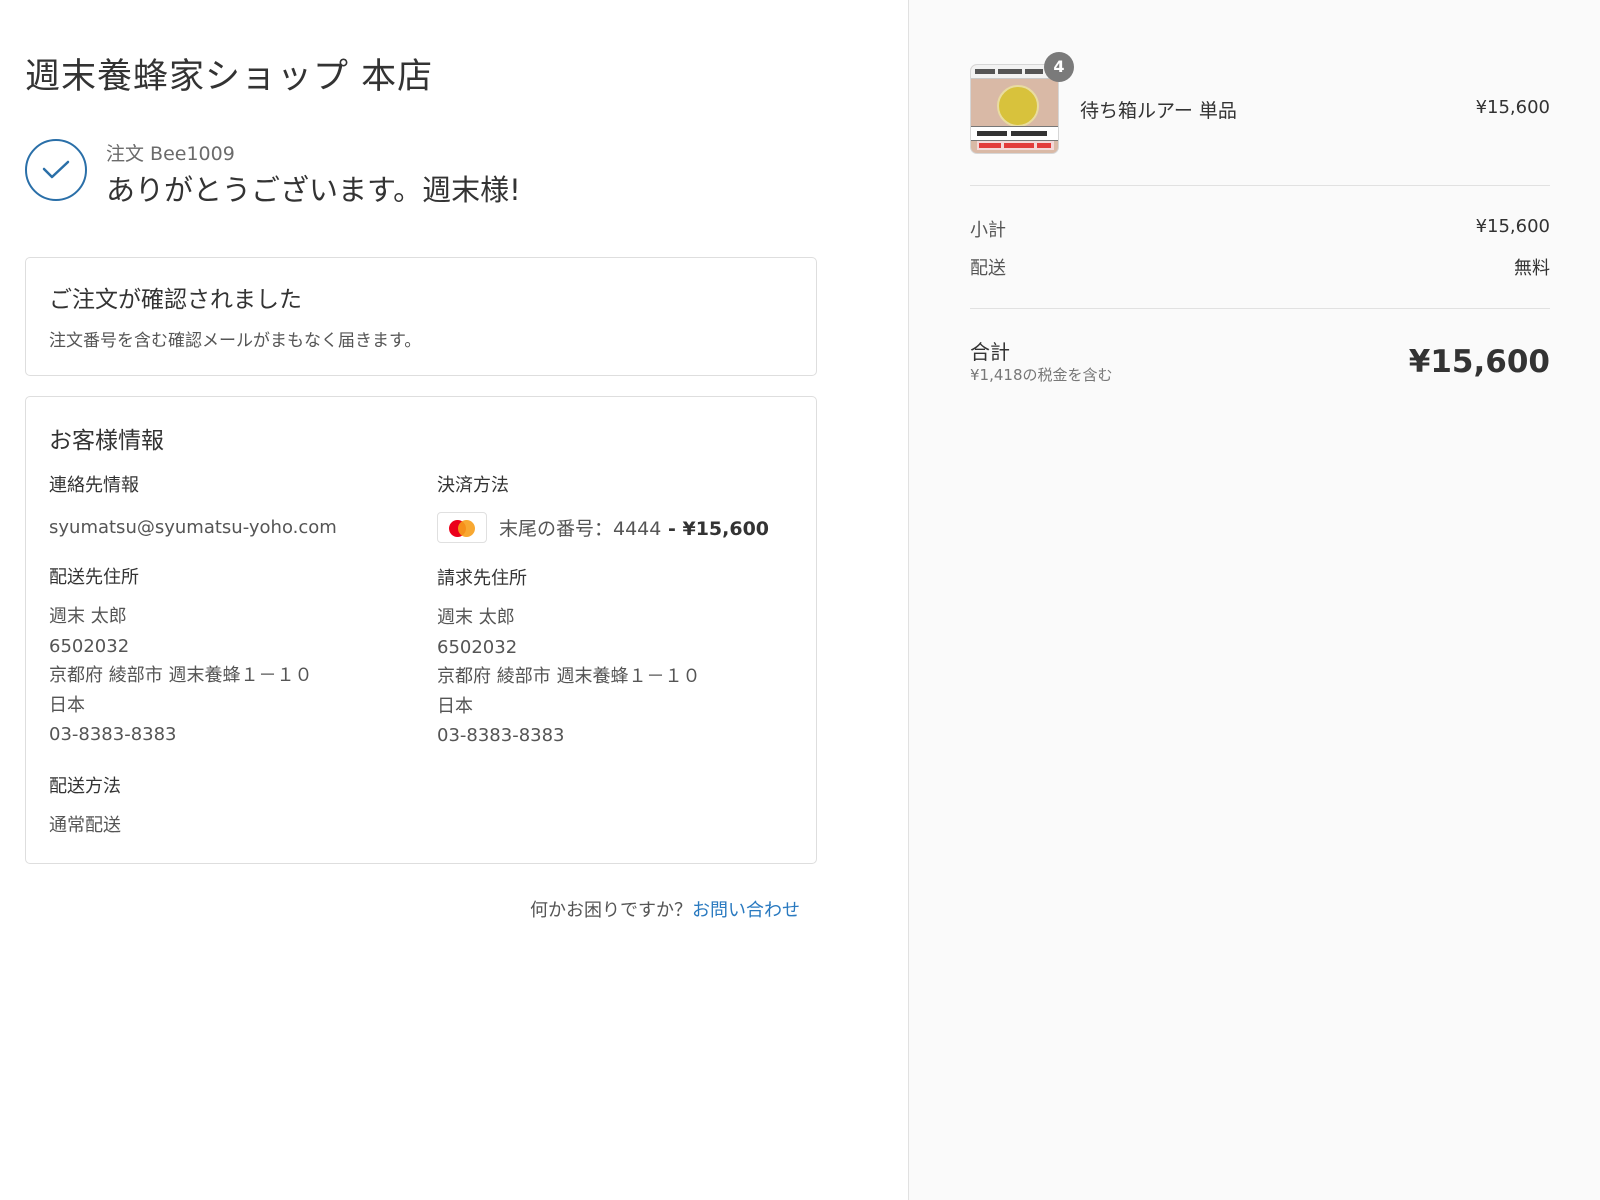 This screenshot has height=1200, width=1600. What do you see at coordinates (1158, 111) in the screenshot?
I see `product-name: 待ち箱ルアー 単品` at bounding box center [1158, 111].